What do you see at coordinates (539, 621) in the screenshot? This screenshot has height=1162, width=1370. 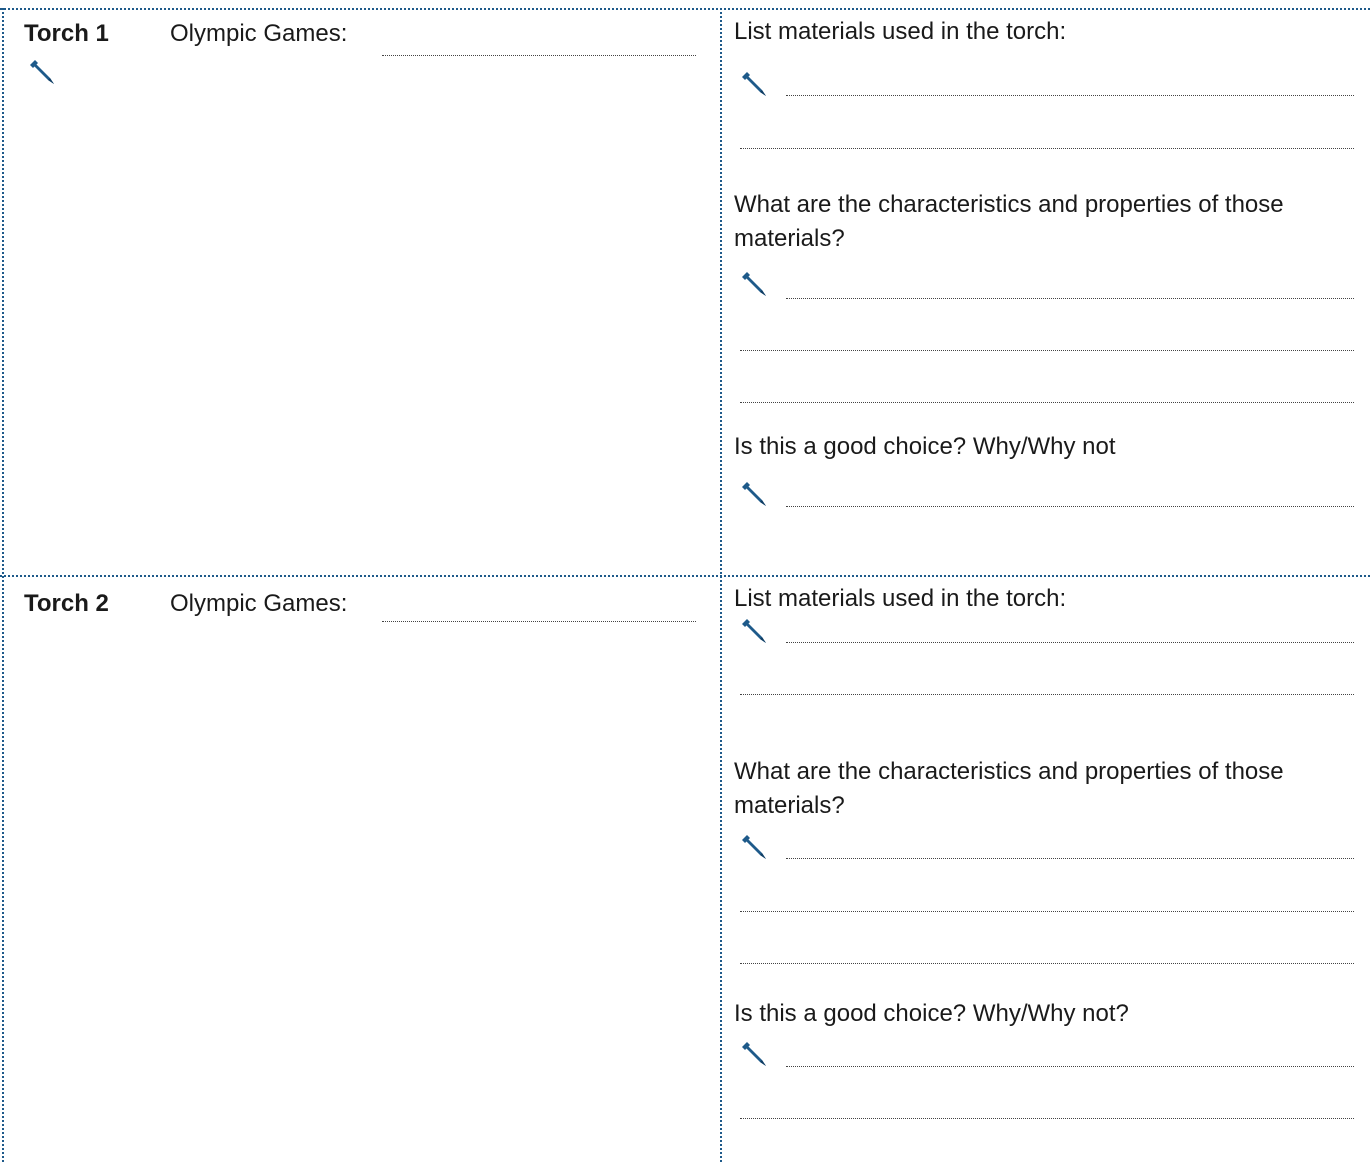 I see `torch-2-games-answer-line` at bounding box center [539, 621].